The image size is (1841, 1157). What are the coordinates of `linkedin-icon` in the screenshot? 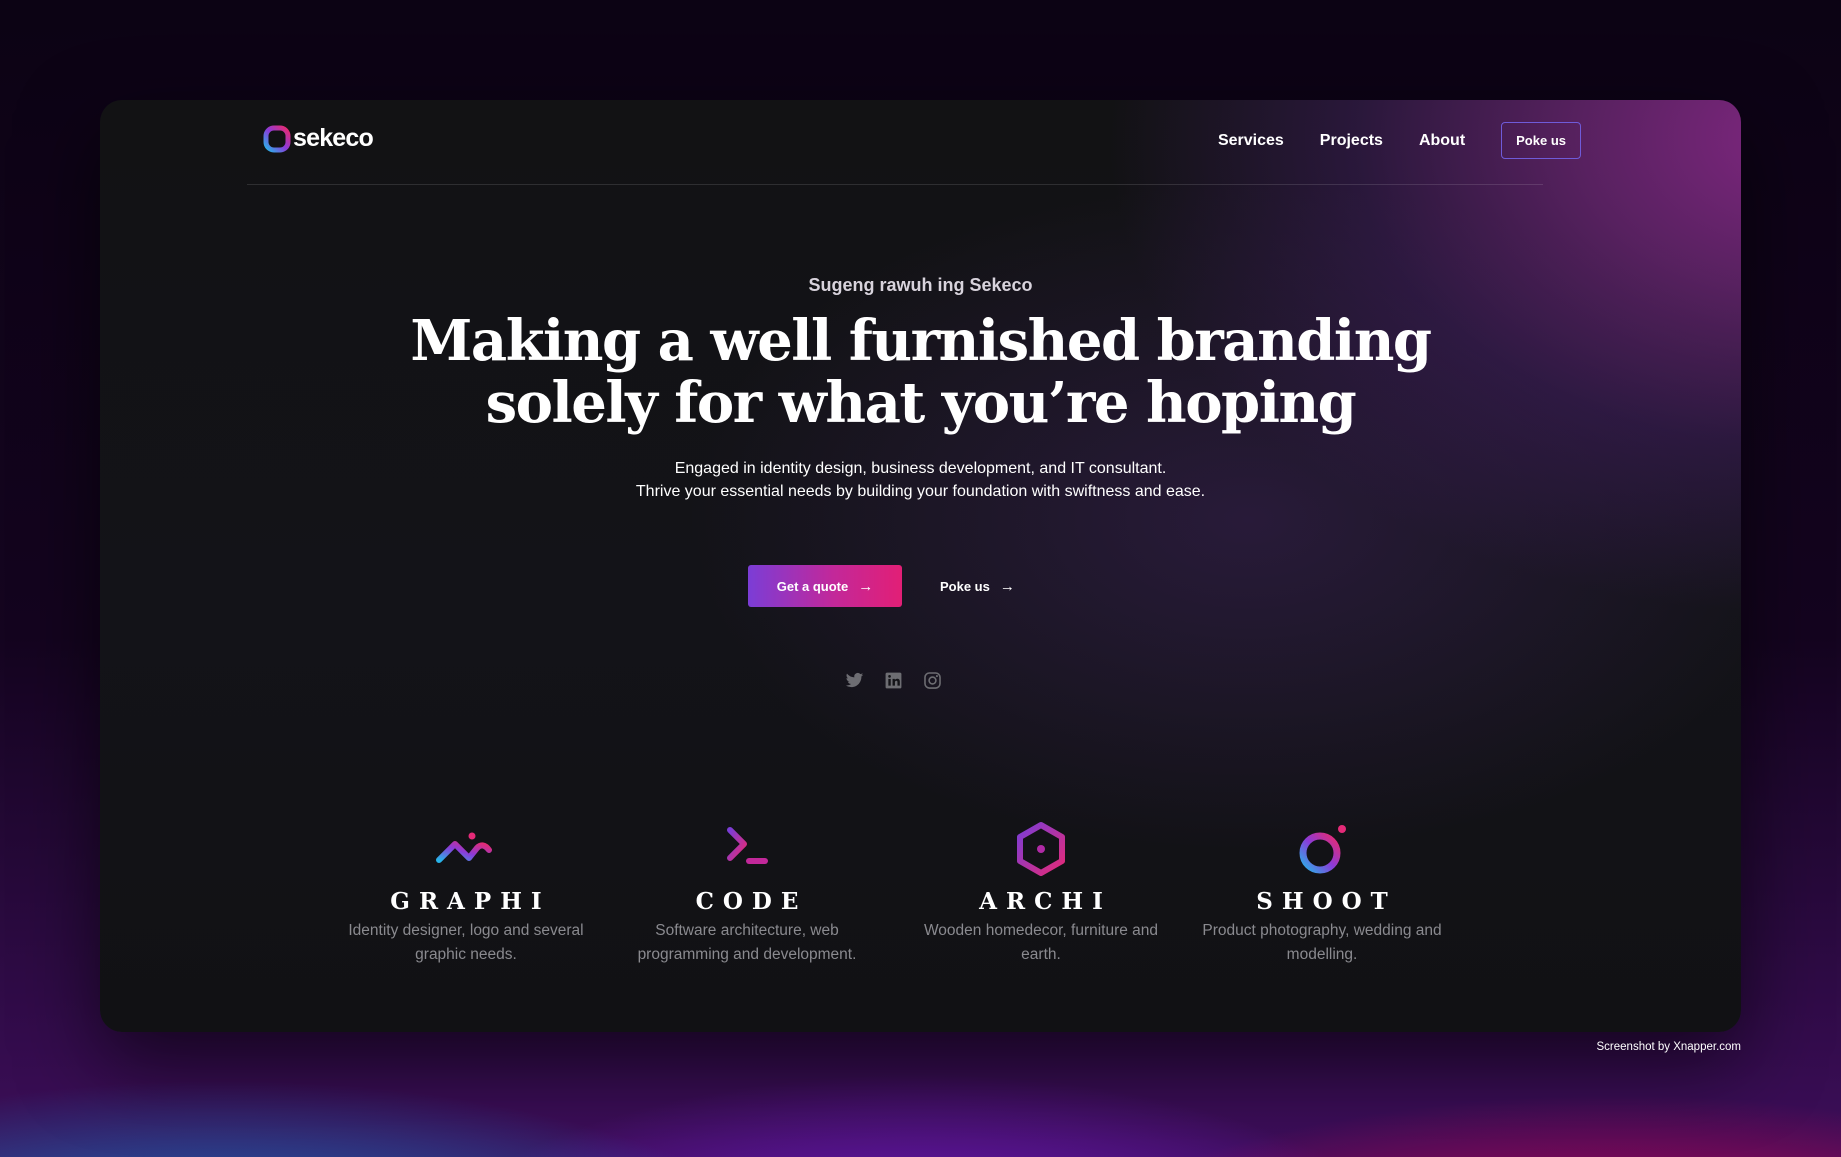 It's located at (893, 680).